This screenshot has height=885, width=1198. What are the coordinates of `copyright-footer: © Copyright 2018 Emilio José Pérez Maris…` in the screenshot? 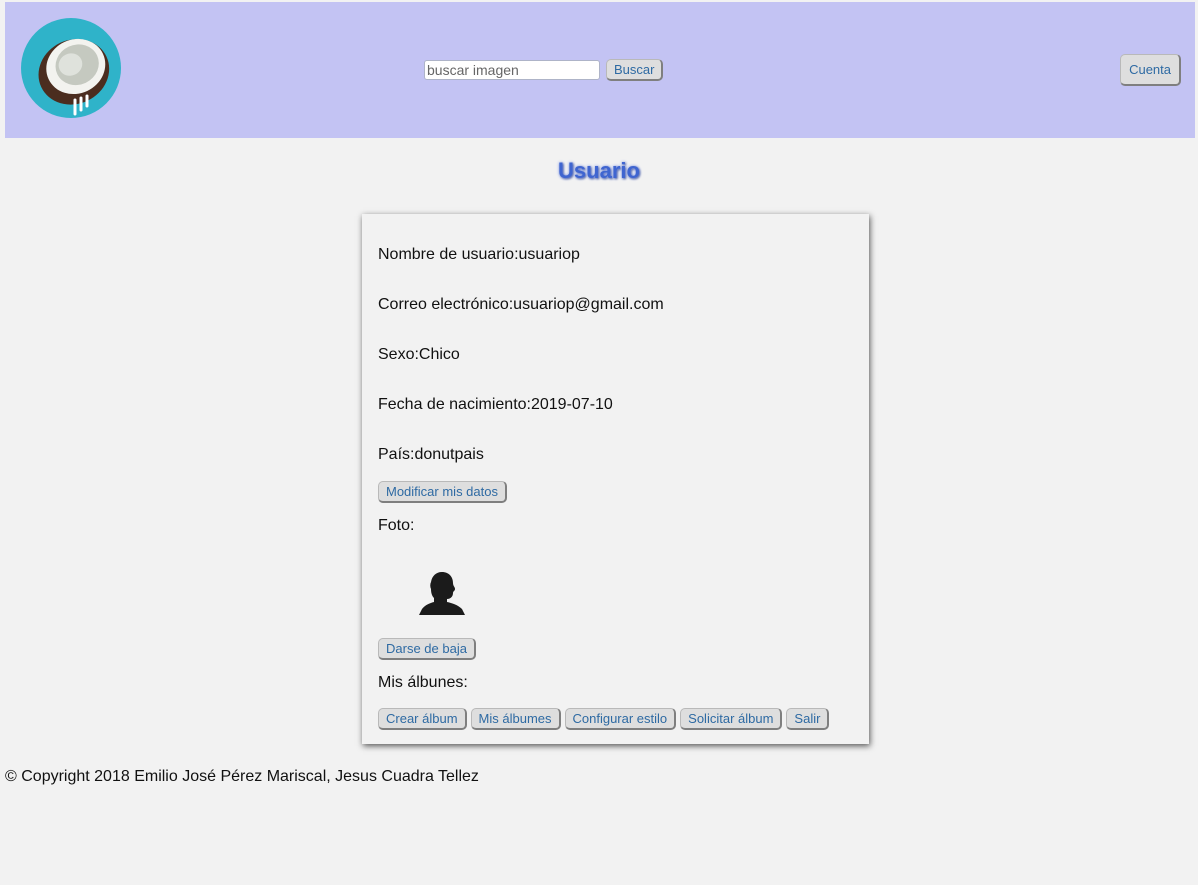 It's located at (242, 776).